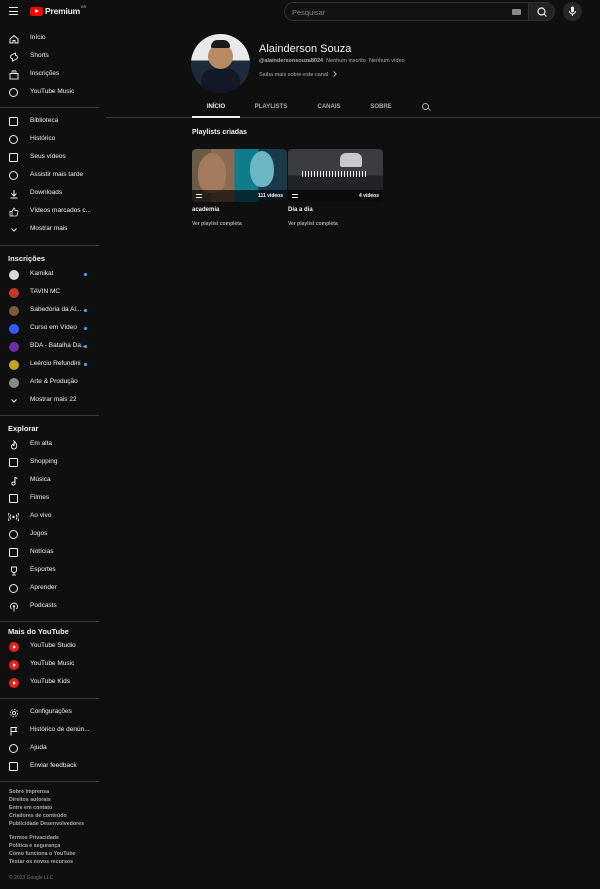 This screenshot has height=889, width=600. I want to click on footer-link: Política e segurança, so click(34, 846).